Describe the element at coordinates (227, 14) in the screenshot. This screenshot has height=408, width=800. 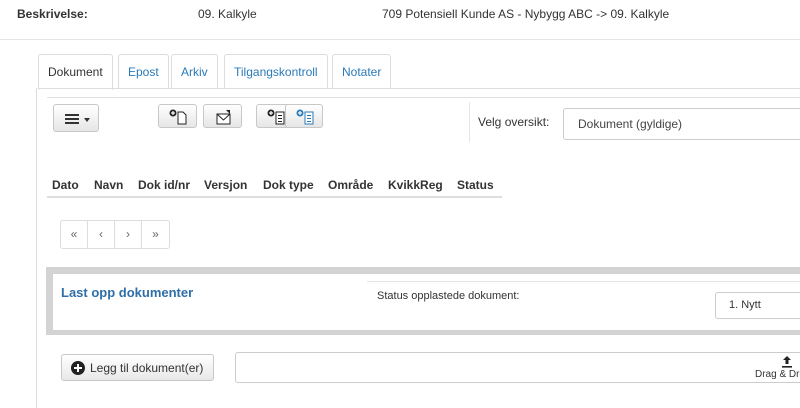
I see `description-value: 09. Kalkyle` at that location.